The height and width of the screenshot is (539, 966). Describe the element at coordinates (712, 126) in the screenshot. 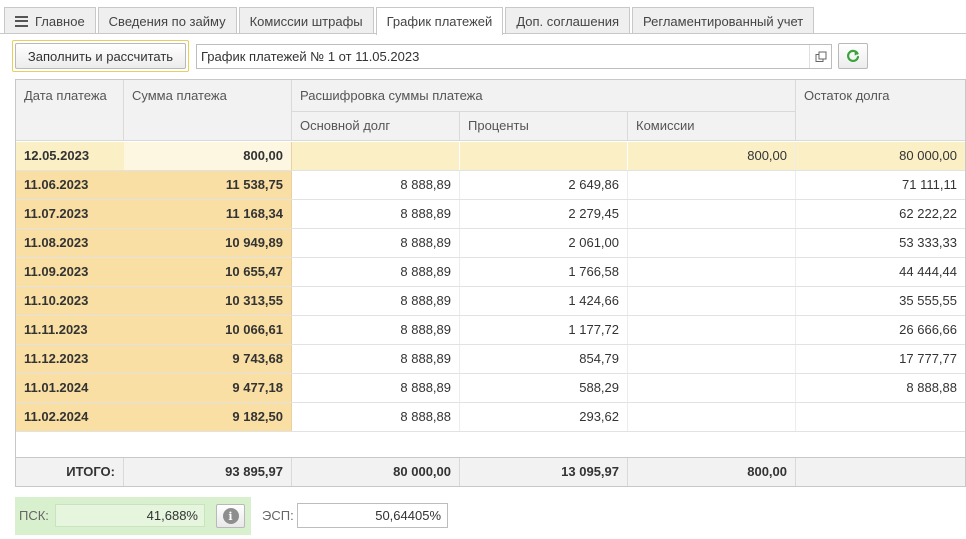

I see `header-commission: Комиссии` at that location.